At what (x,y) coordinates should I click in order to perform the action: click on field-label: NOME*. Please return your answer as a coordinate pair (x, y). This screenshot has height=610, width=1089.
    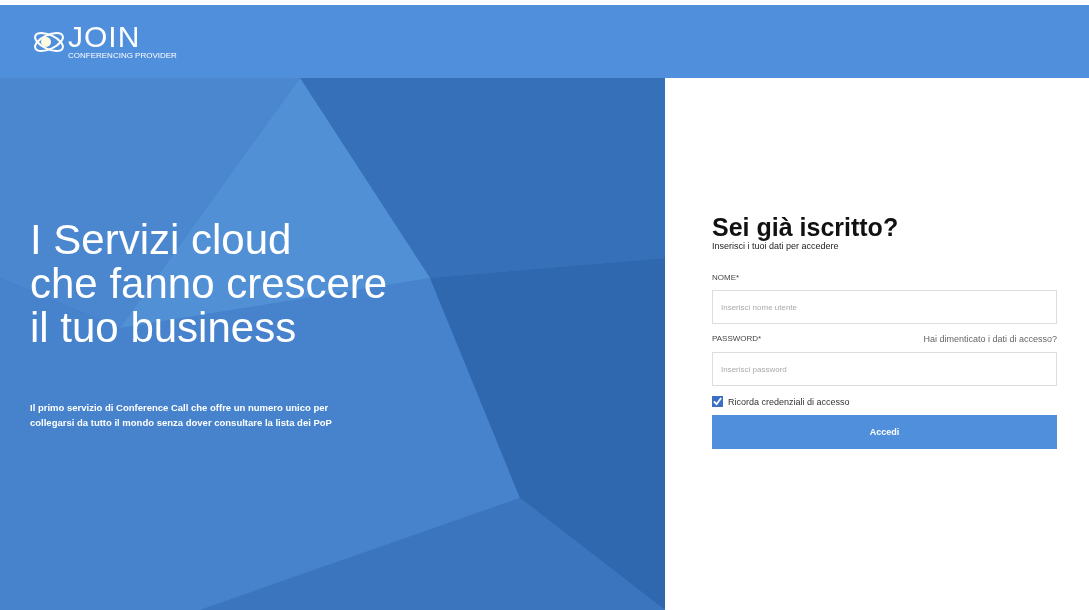
    Looking at the image, I should click on (726, 277).